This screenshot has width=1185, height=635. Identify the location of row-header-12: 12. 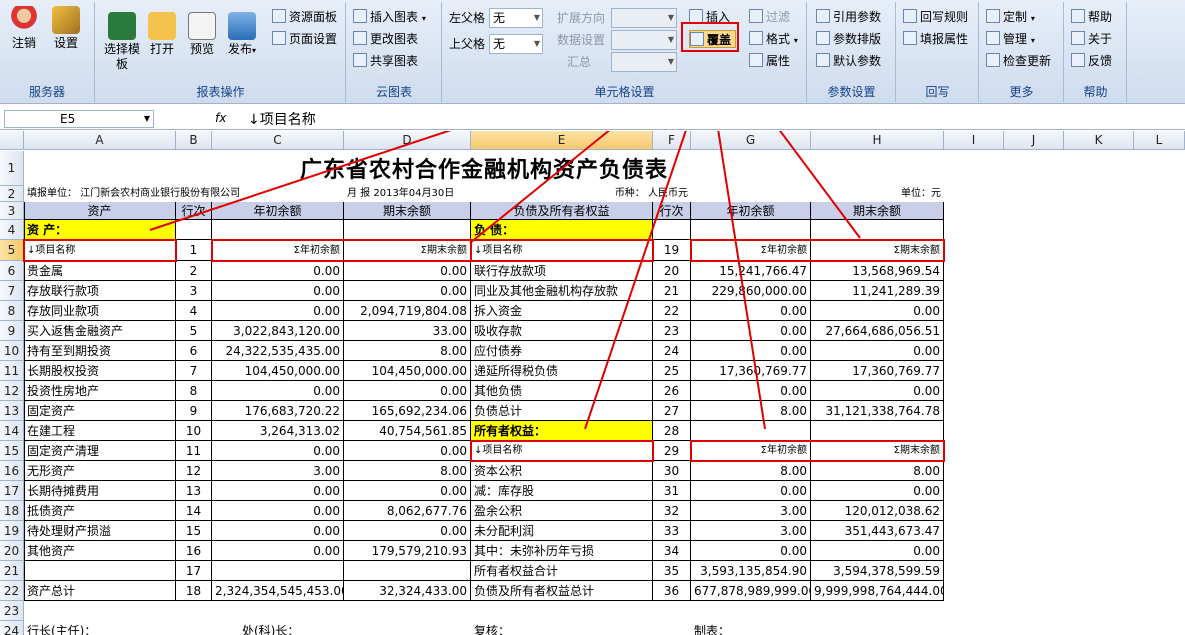
(12, 391).